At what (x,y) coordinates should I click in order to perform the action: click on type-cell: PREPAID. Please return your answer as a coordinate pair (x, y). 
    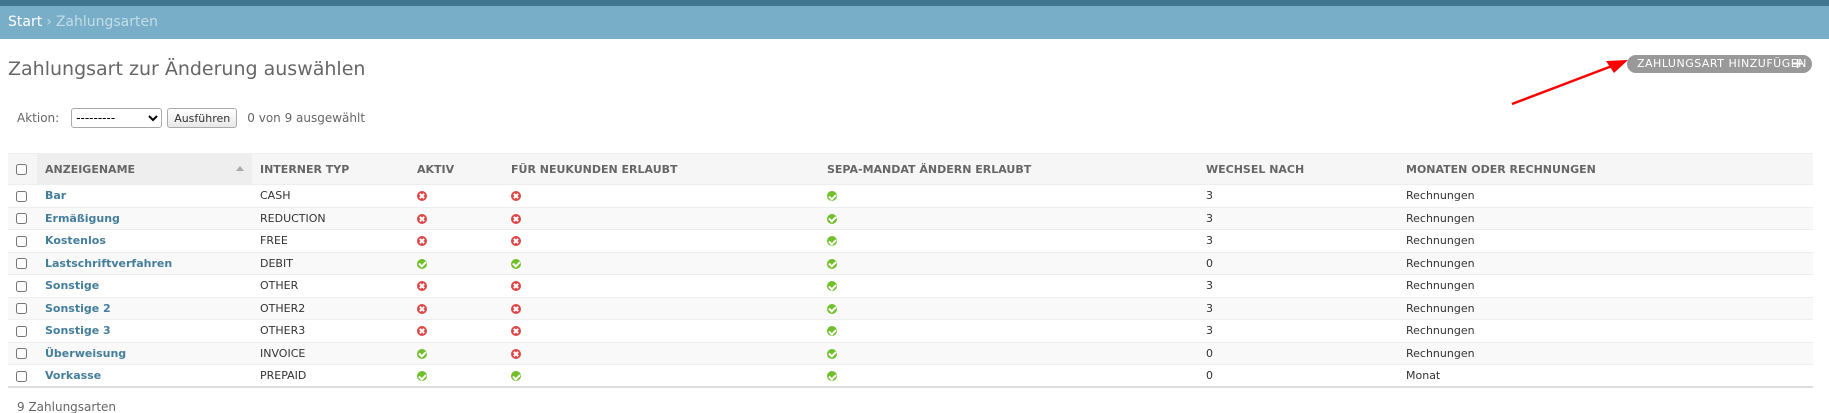
    Looking at the image, I should click on (330, 376).